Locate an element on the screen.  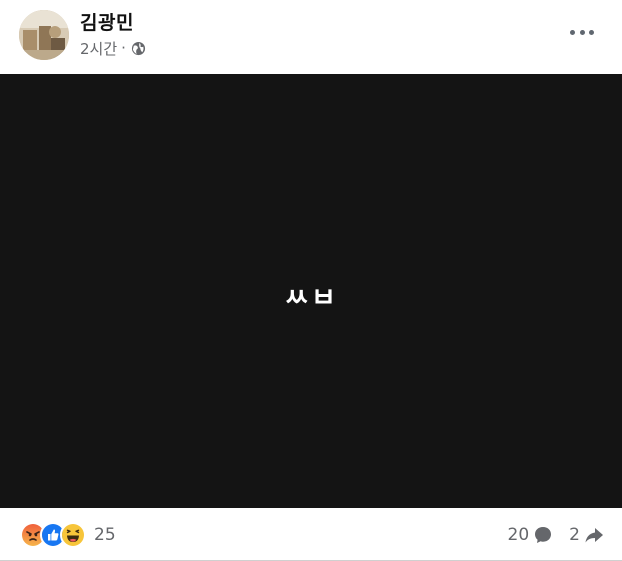
reactions-summary: 25 is located at coordinates (68, 535).